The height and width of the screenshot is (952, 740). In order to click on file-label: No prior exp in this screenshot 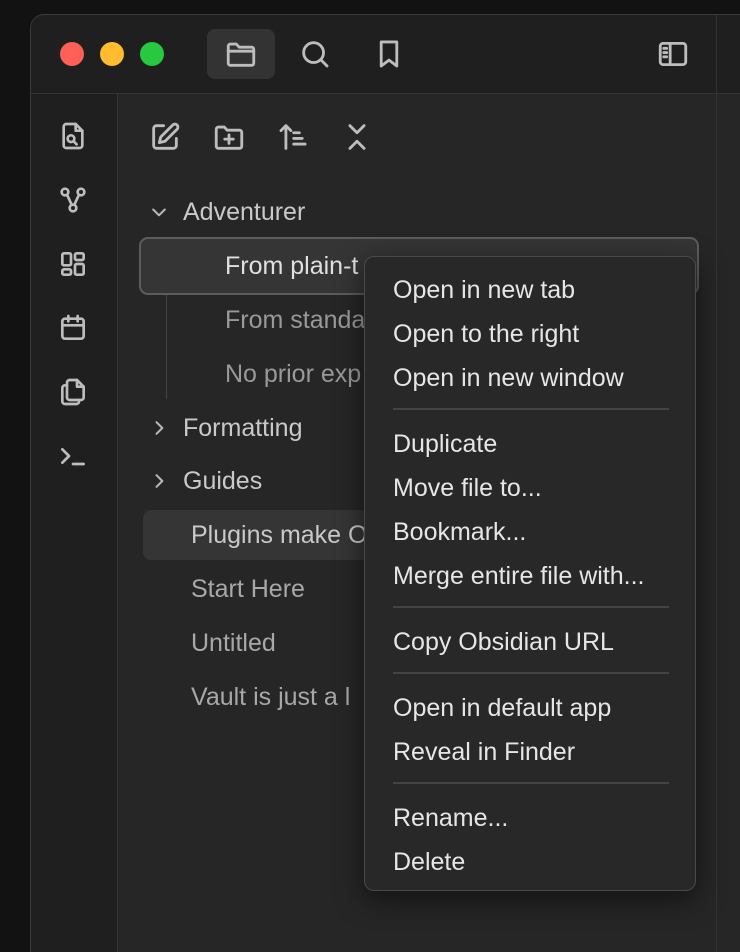, I will do `click(293, 373)`.